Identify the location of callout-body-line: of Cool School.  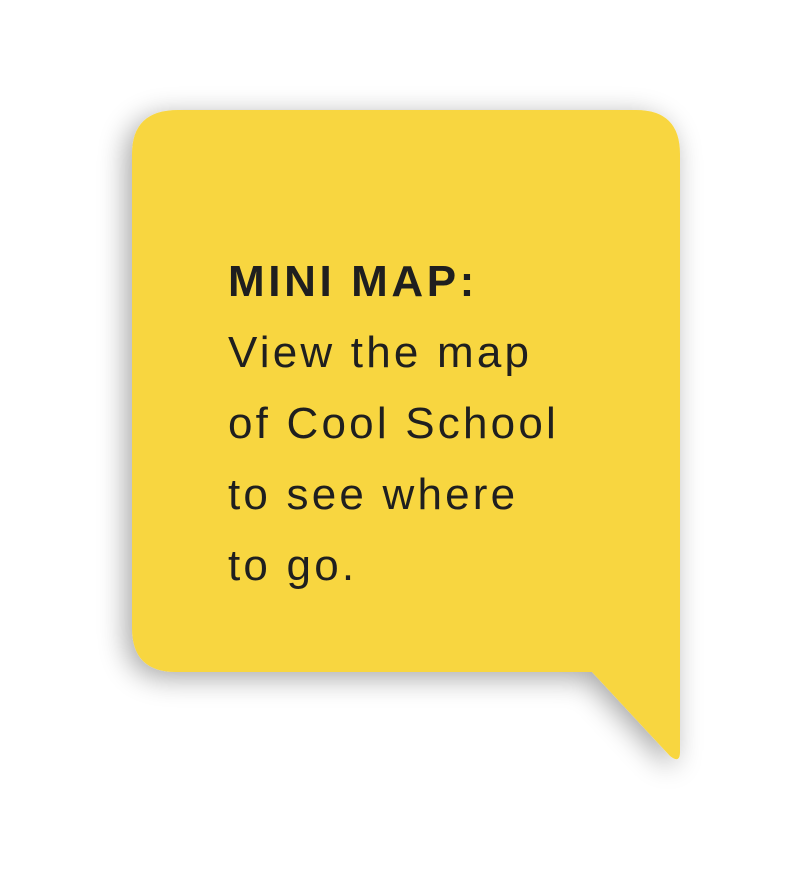
(393, 423).